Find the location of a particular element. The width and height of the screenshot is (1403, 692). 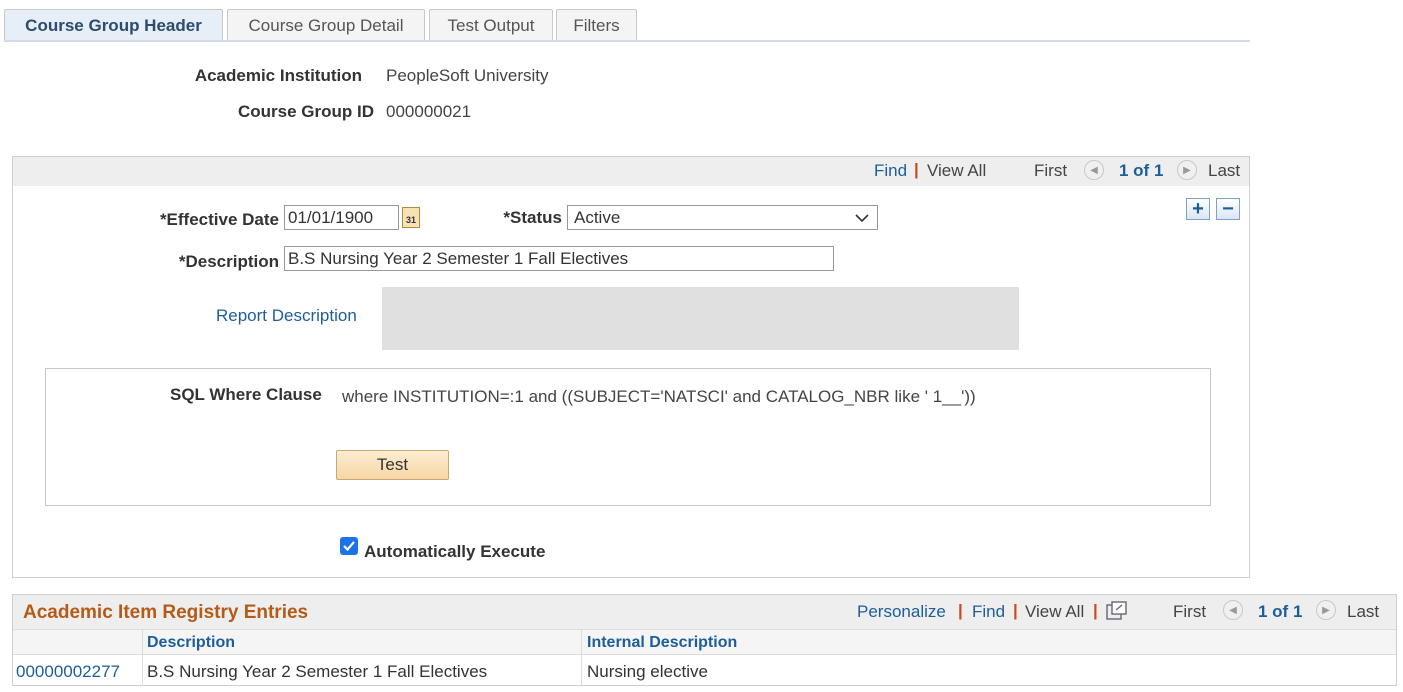

registry-row-internal-description: Nursing elective is located at coordinates (647, 671).